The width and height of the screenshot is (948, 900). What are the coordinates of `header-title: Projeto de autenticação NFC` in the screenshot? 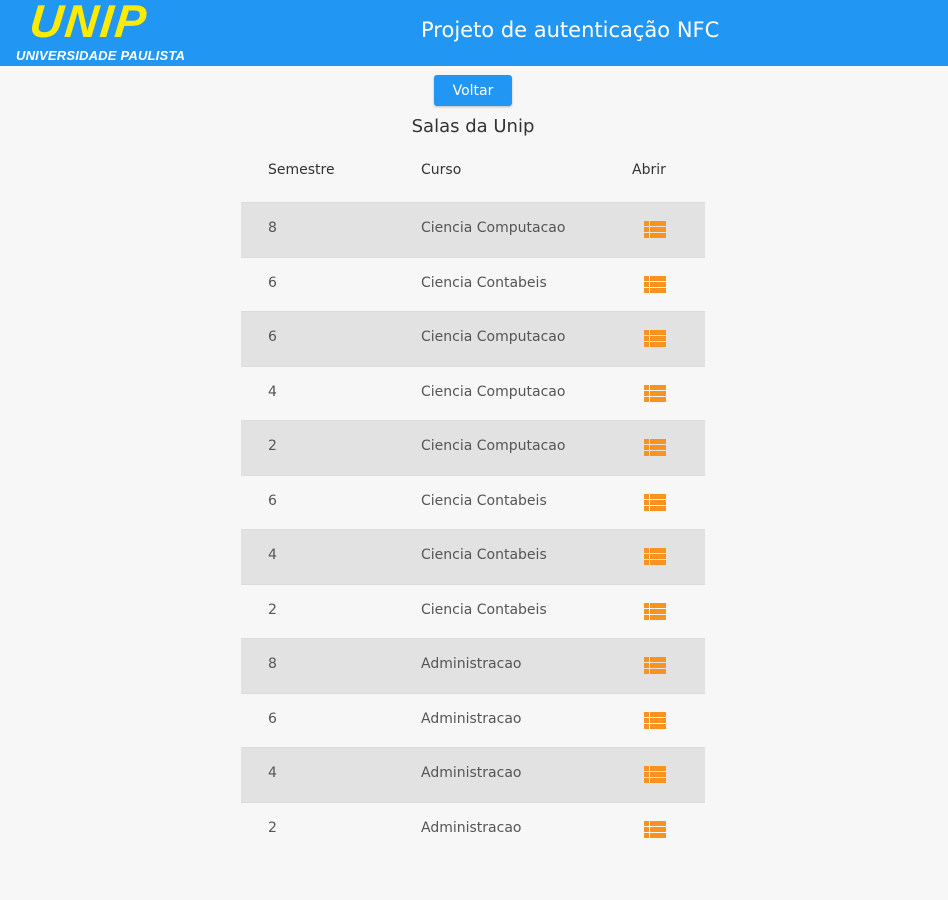 It's located at (570, 30).